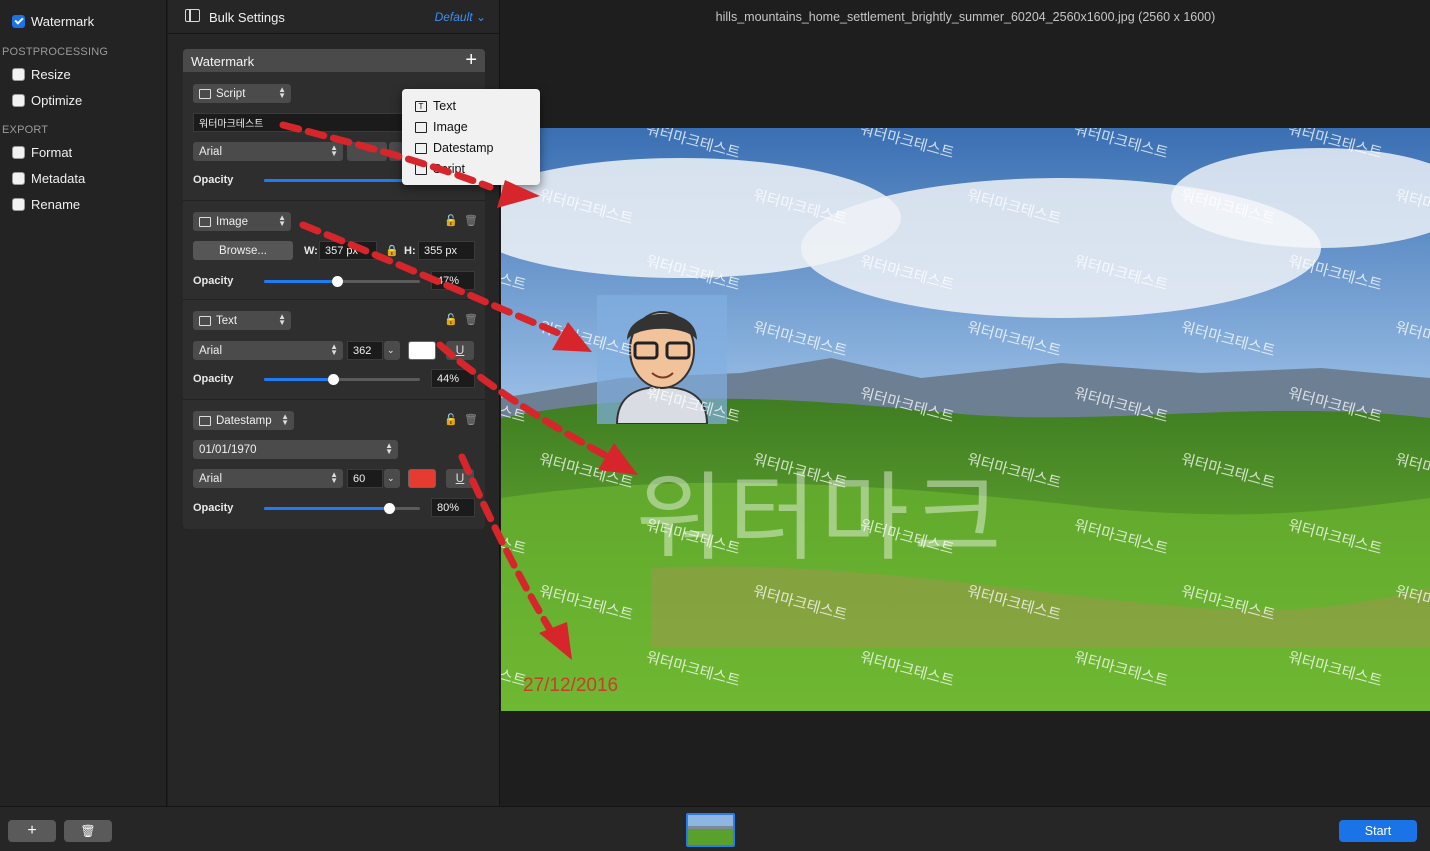  I want to click on datestamp-opacity-label: Opacity, so click(213, 508).